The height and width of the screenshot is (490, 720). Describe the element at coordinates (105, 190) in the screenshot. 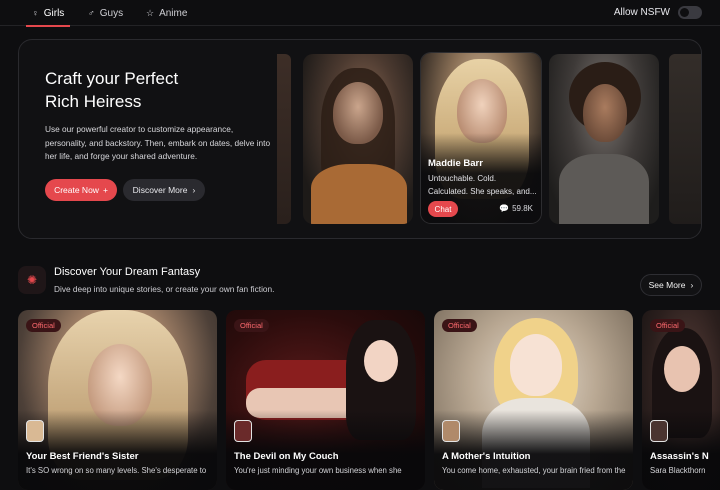

I see `plus-icon: +` at that location.